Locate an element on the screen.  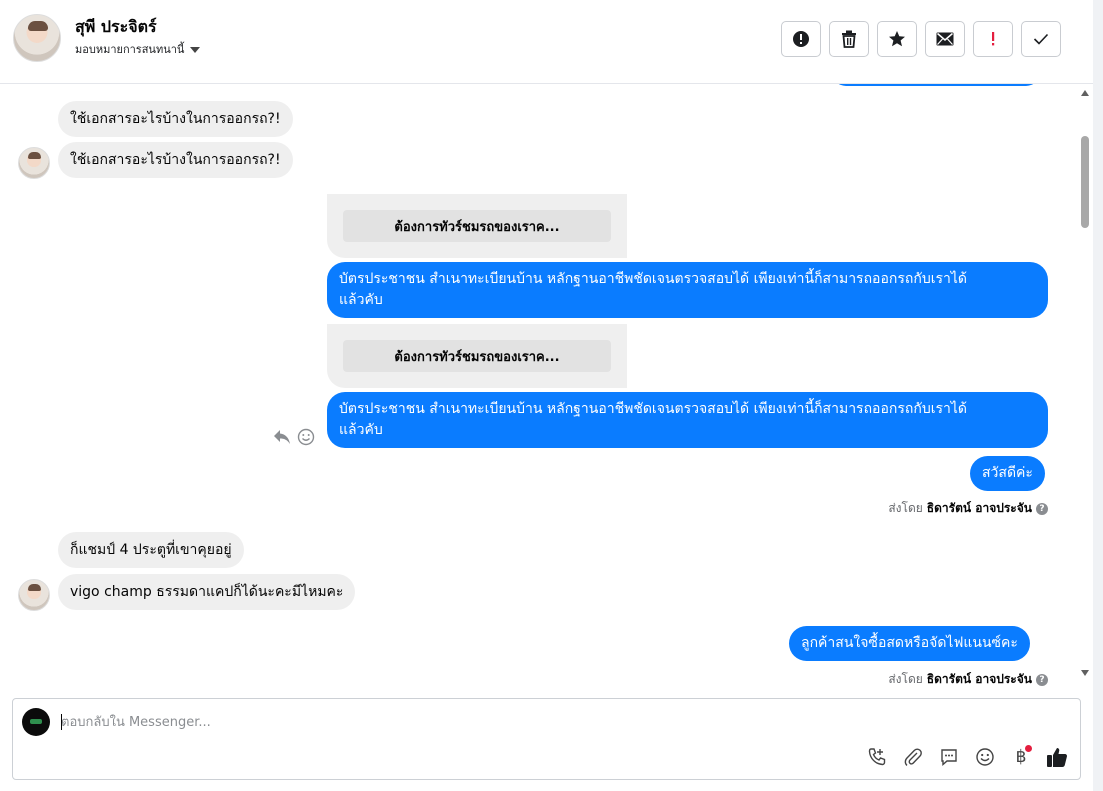
alert-circle-icon is located at coordinates (801, 39).